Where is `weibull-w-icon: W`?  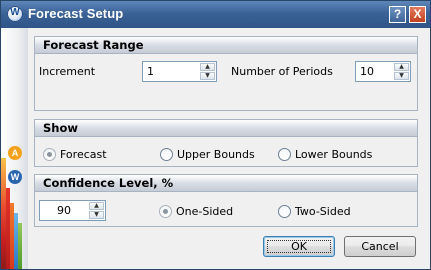 weibull-w-icon: W is located at coordinates (15, 177).